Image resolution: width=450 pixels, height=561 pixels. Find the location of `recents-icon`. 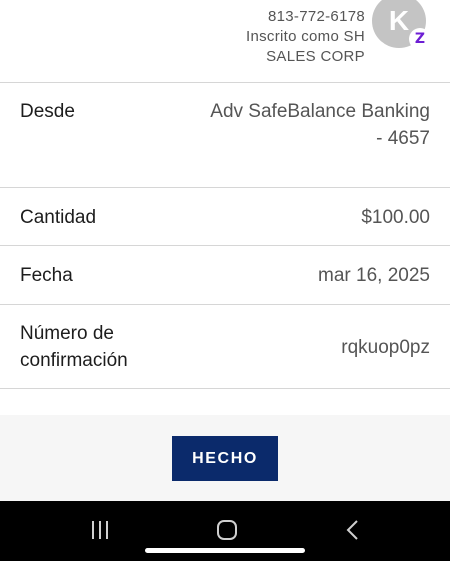

recents-icon is located at coordinates (100, 530).